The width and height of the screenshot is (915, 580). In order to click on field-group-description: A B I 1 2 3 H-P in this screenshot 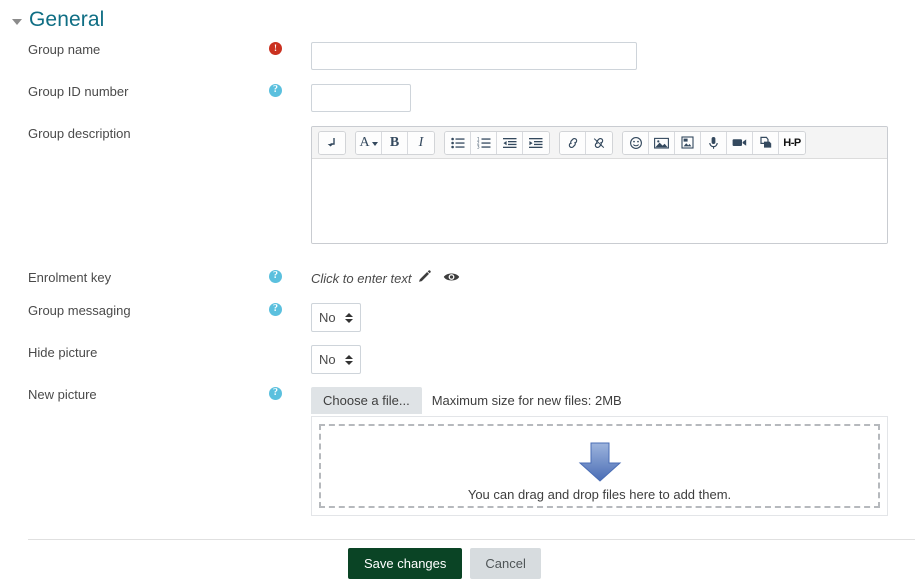, I will do `click(613, 185)`.